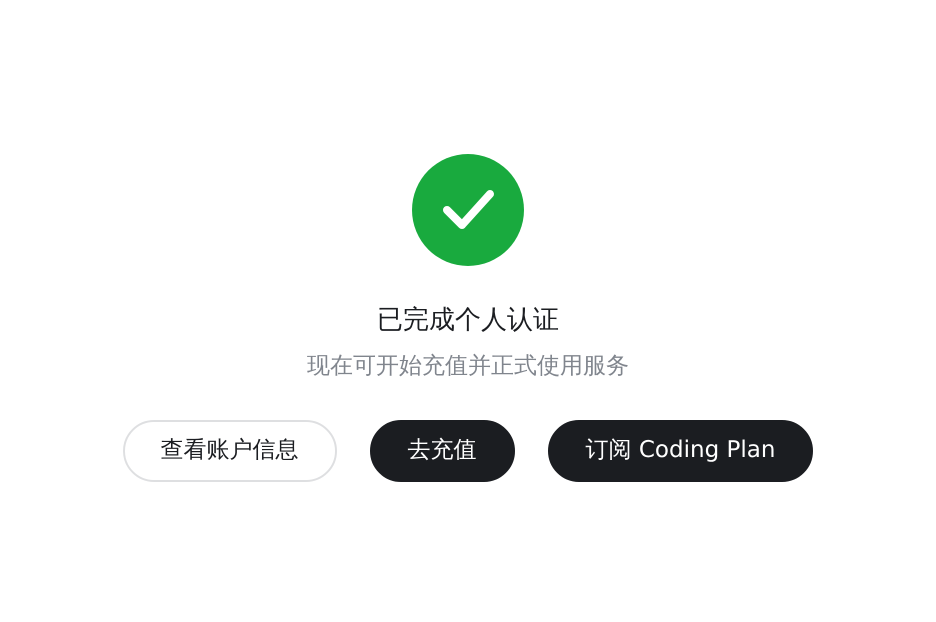 This screenshot has width=936, height=622. What do you see at coordinates (229, 451) in the screenshot?
I see `account-info-button: 查看账户信息` at bounding box center [229, 451].